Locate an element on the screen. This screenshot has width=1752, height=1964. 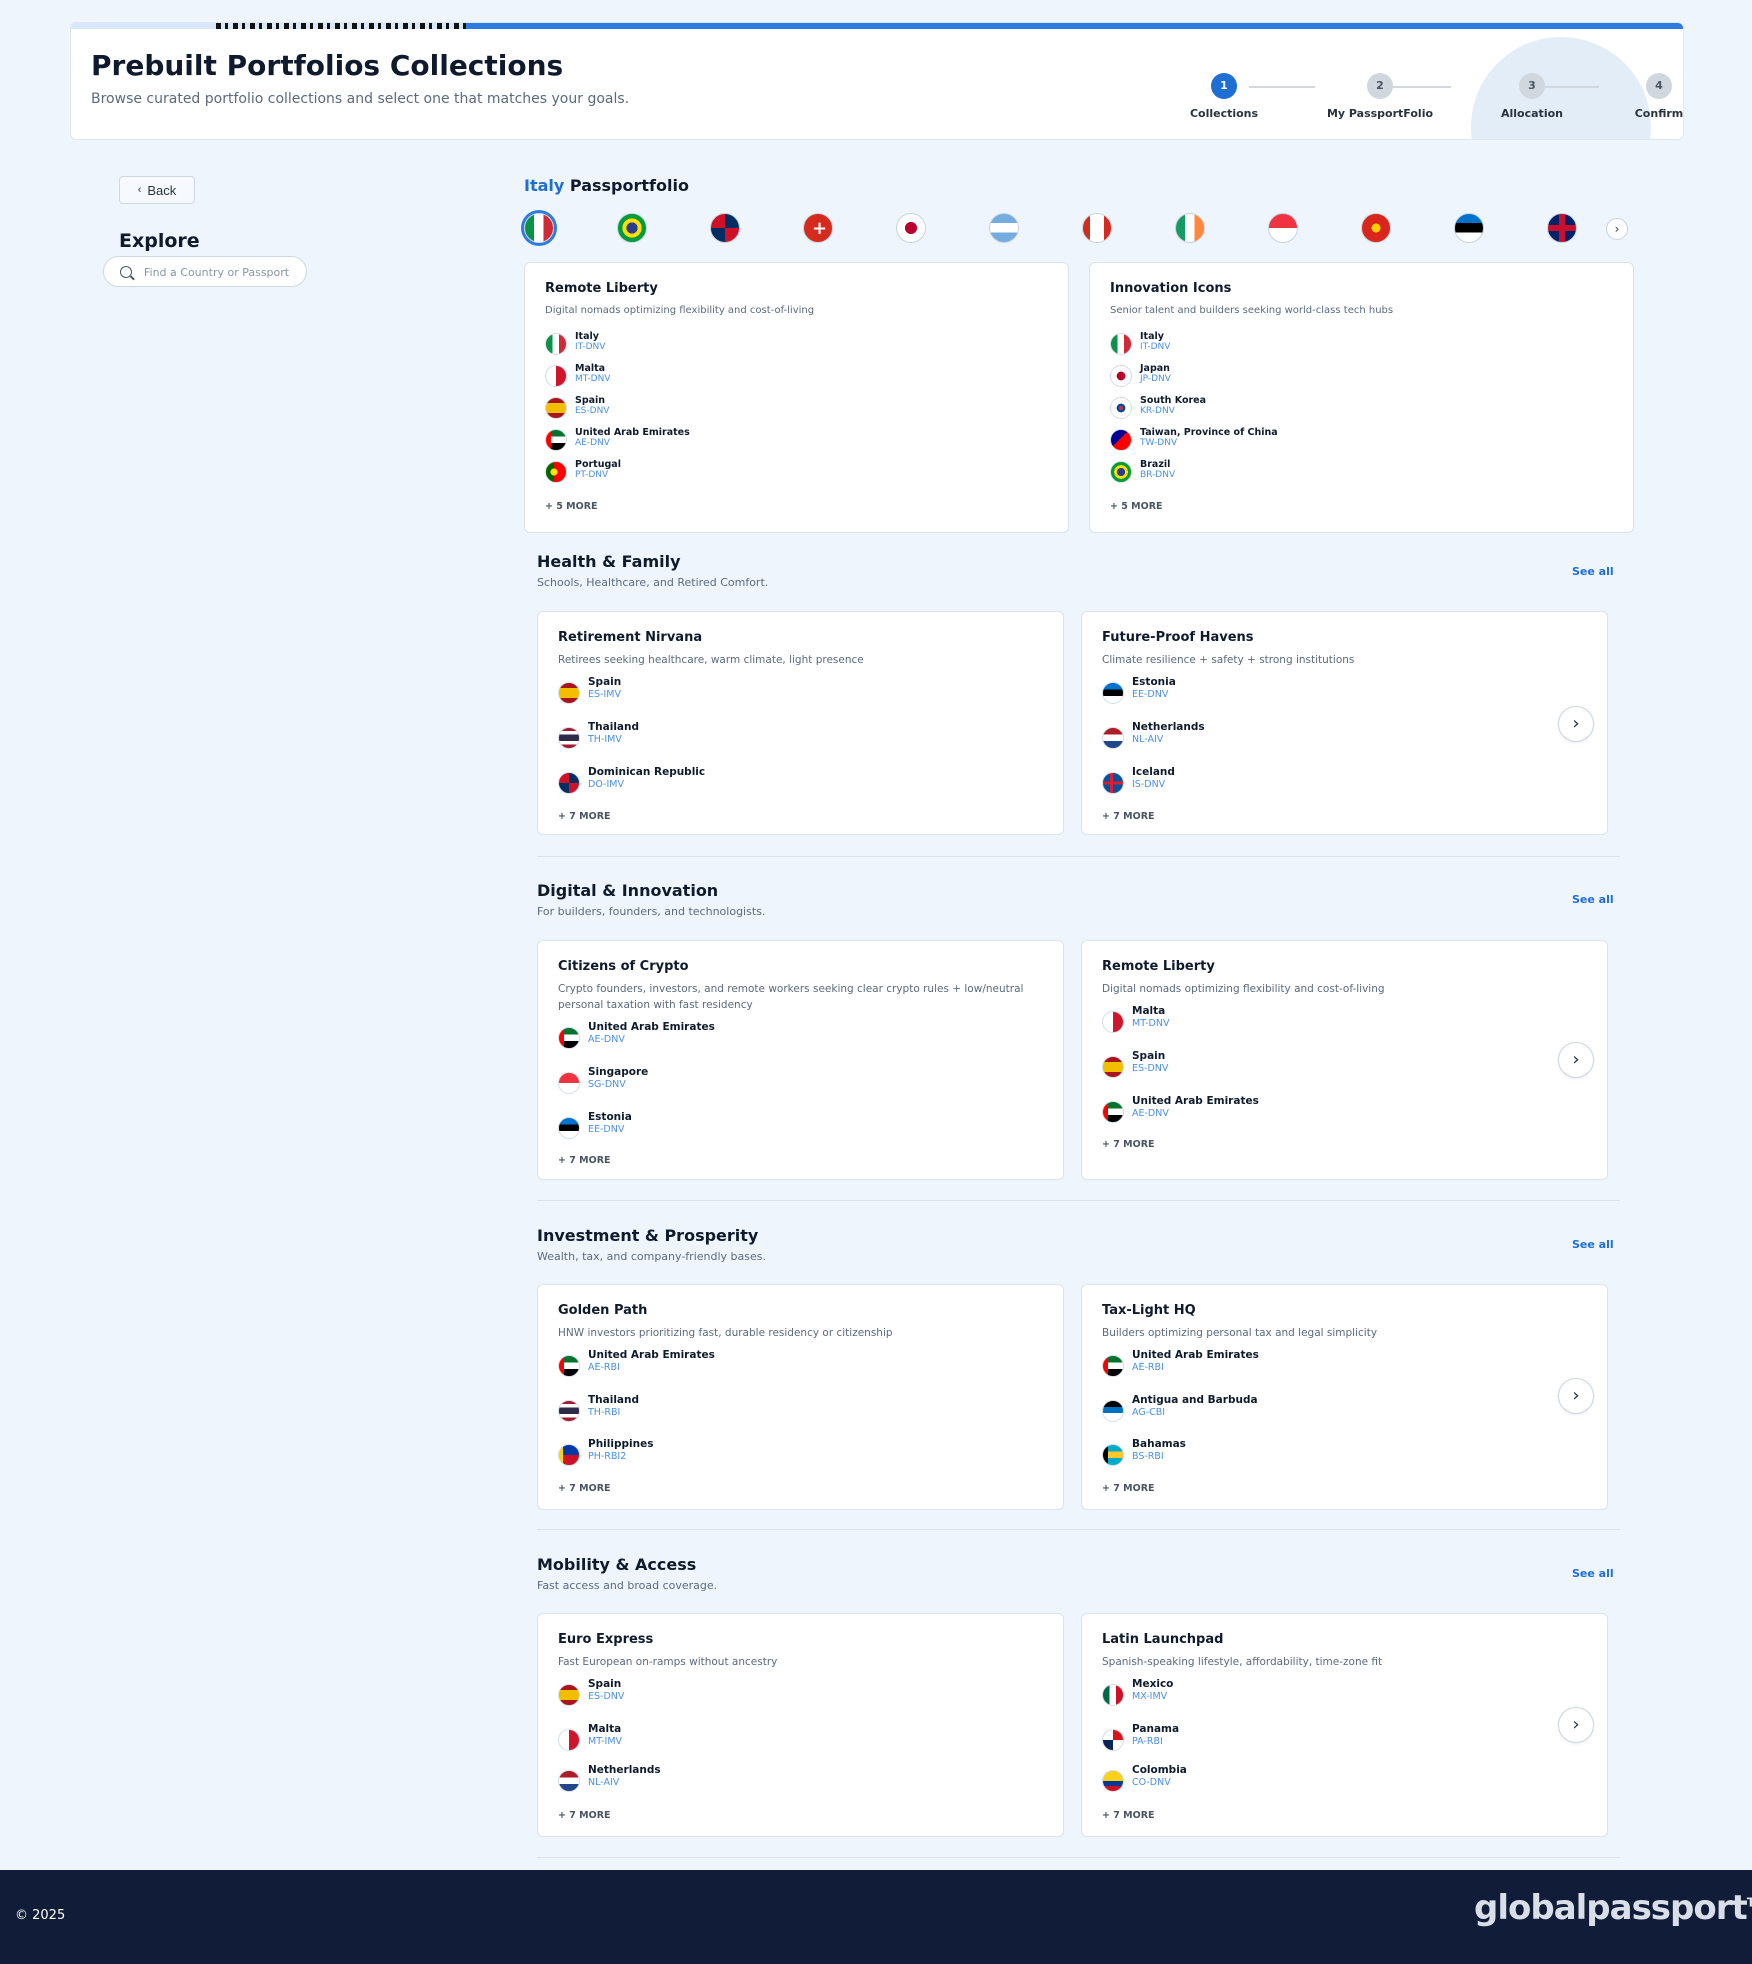
antigua-flag-icon is located at coordinates (1113, 1411).